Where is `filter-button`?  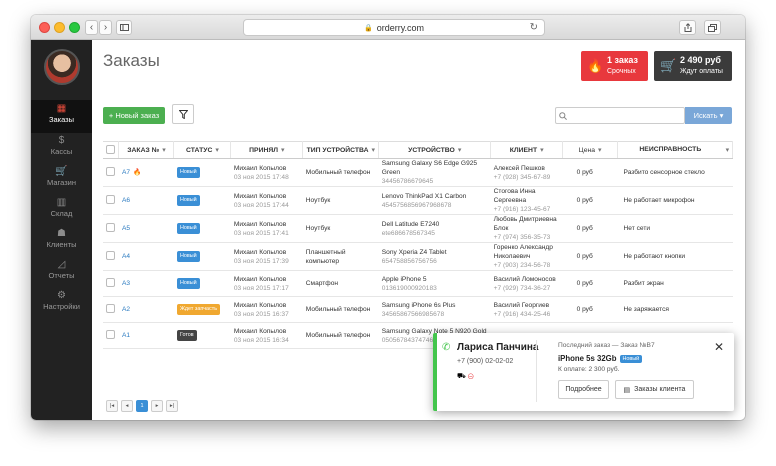 filter-button is located at coordinates (183, 114).